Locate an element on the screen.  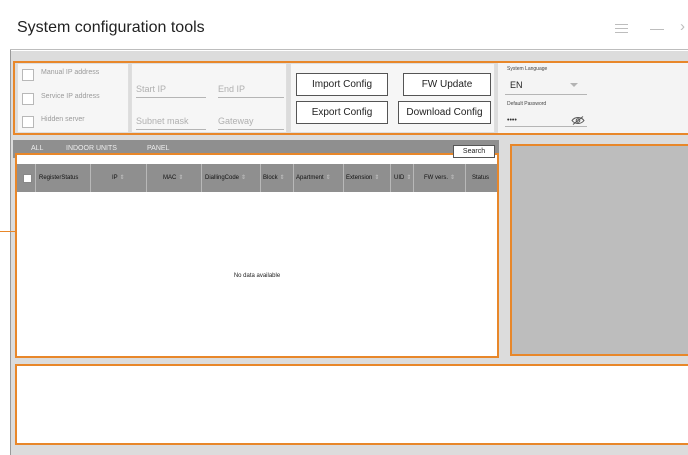
service-ip-checkbox is located at coordinates (28, 99).